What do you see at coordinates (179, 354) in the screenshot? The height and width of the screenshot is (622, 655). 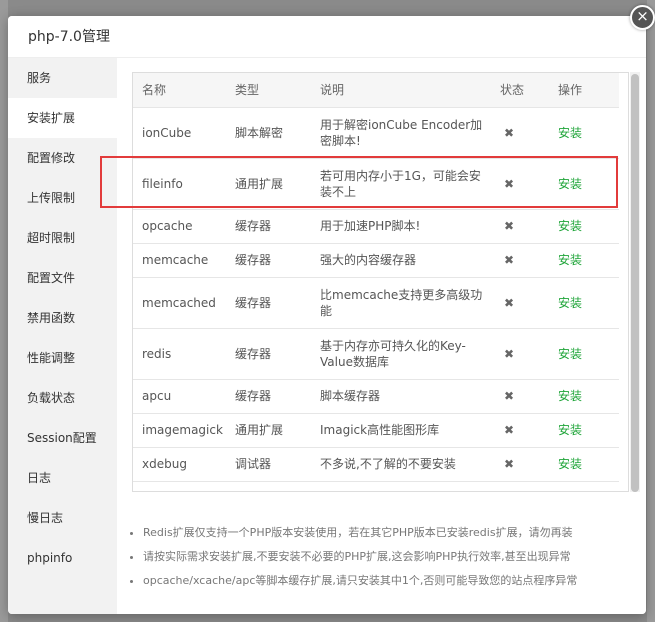 I see `extension-name: redis` at bounding box center [179, 354].